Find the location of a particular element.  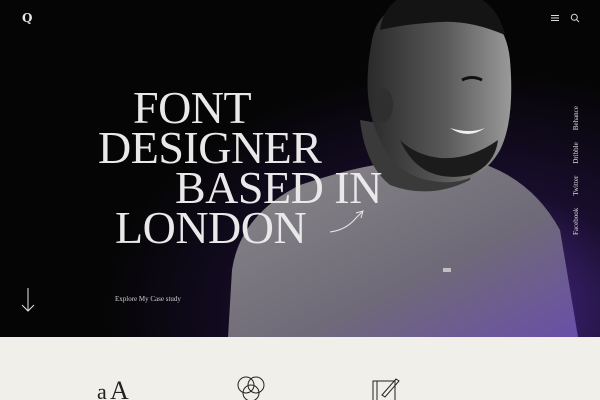

social-link-dribble: Dribble is located at coordinates (576, 152).